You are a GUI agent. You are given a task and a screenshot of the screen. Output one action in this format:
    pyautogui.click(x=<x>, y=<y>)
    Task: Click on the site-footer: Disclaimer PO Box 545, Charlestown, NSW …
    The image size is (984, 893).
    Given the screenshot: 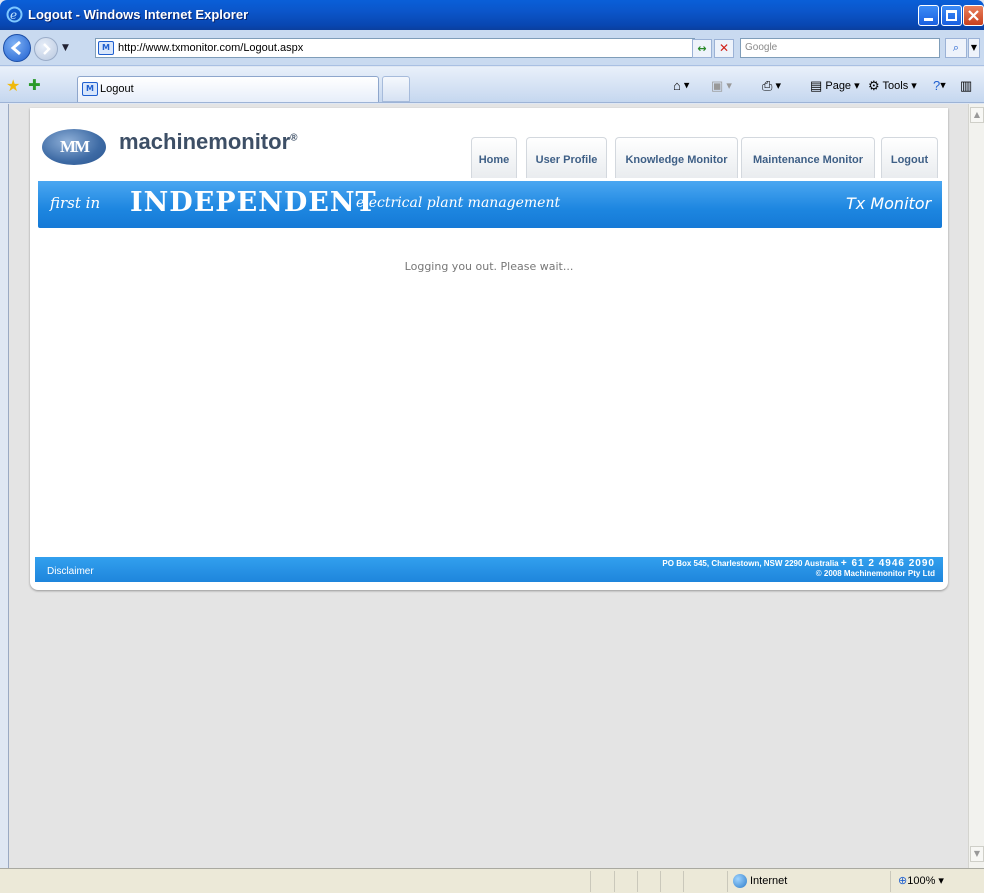 What is the action you would take?
    pyautogui.click(x=489, y=569)
    